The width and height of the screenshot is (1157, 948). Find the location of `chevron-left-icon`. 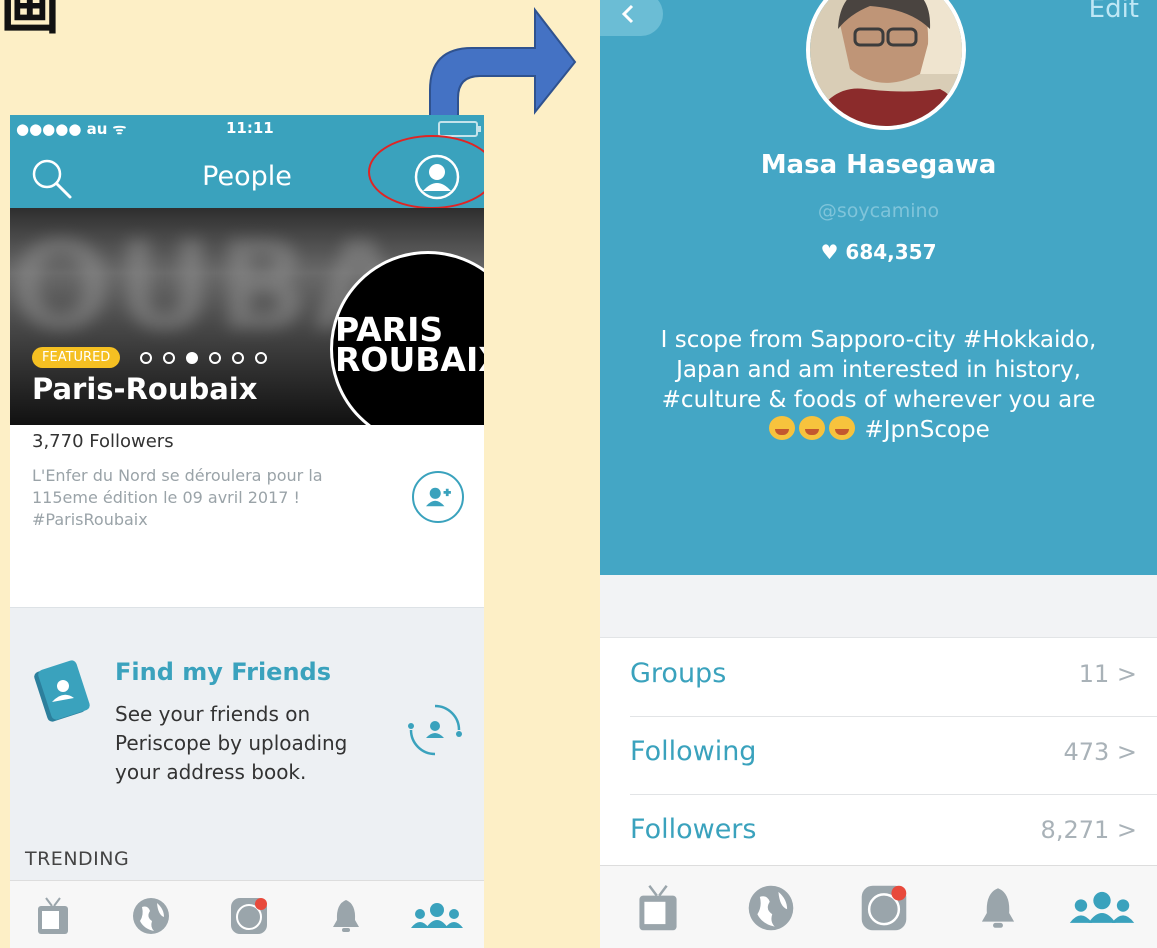

chevron-left-icon is located at coordinates (627, 14).